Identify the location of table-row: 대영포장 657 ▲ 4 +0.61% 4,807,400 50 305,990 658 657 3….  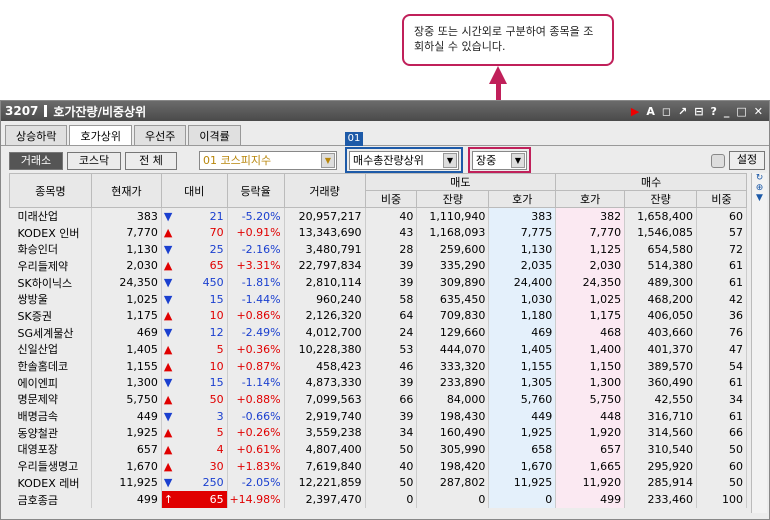
(378, 449).